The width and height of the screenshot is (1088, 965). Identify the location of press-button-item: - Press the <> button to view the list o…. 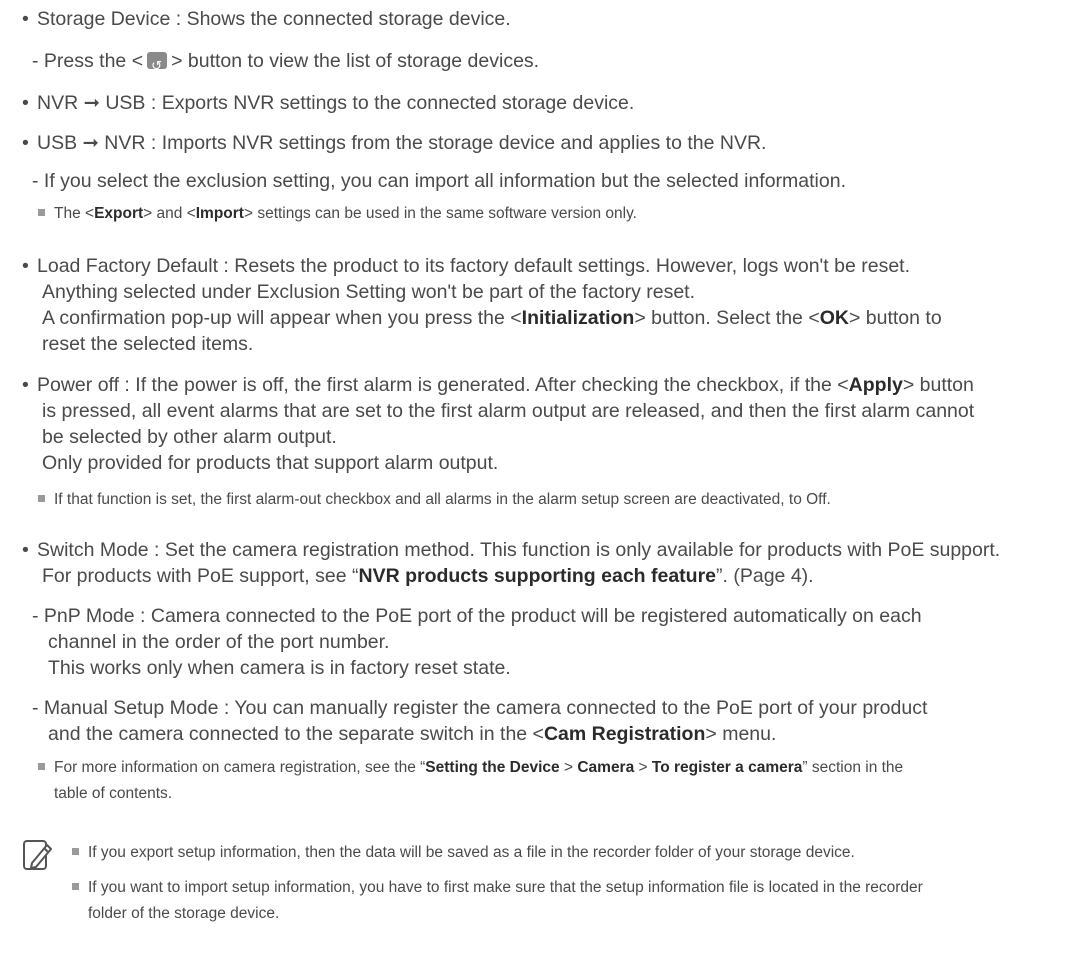
(285, 63).